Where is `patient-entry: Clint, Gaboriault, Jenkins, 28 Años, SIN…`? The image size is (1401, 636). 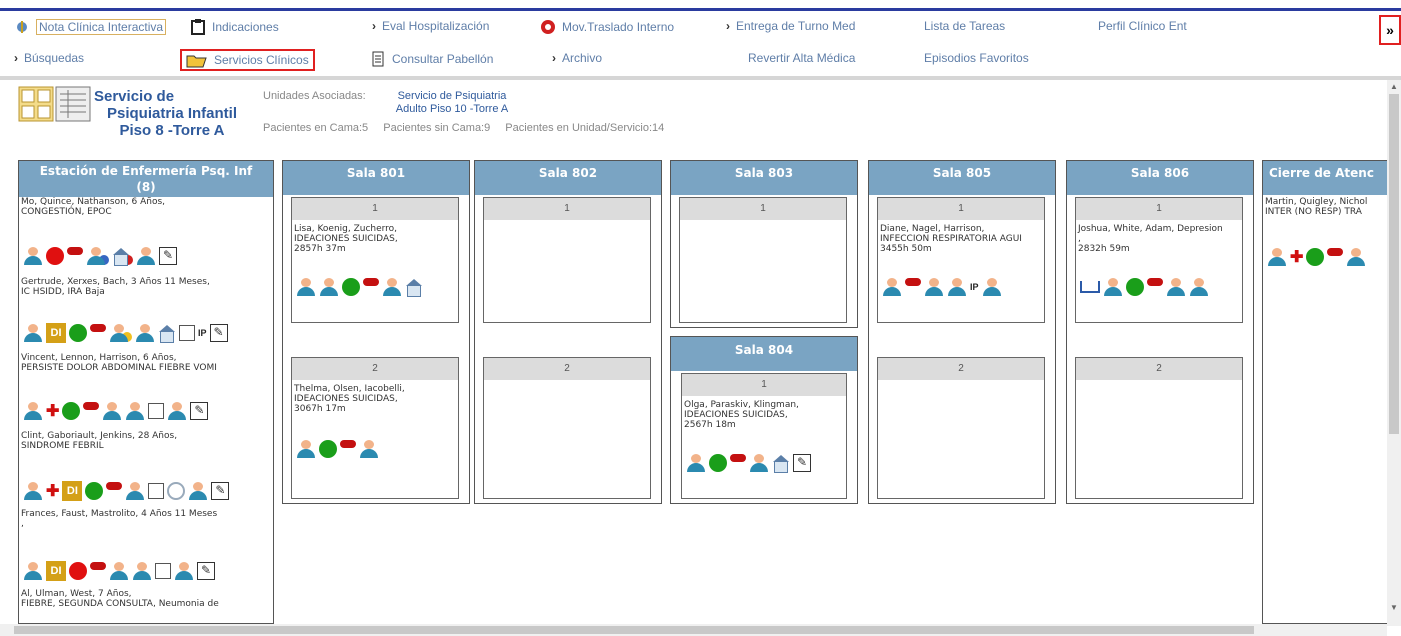
patient-entry: Clint, Gaboriault, Jenkins, 28 Años, SIN… is located at coordinates (147, 441).